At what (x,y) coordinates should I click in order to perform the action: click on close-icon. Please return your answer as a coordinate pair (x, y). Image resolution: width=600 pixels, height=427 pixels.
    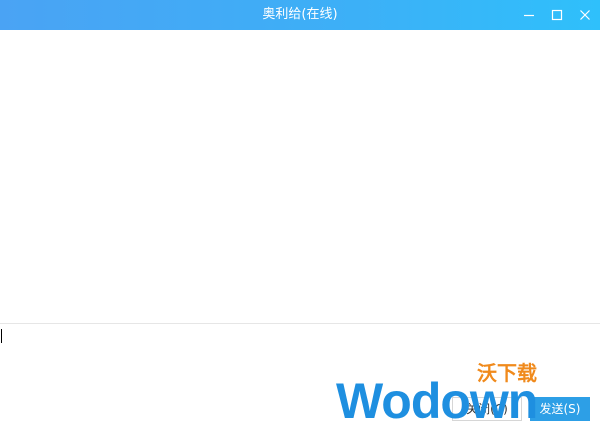
    Looking at the image, I should click on (585, 15).